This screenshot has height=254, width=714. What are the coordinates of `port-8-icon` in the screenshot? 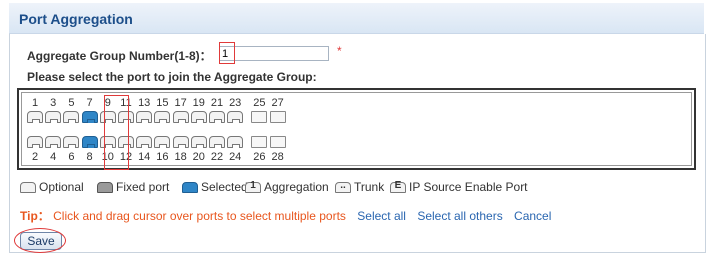 It's located at (89, 142).